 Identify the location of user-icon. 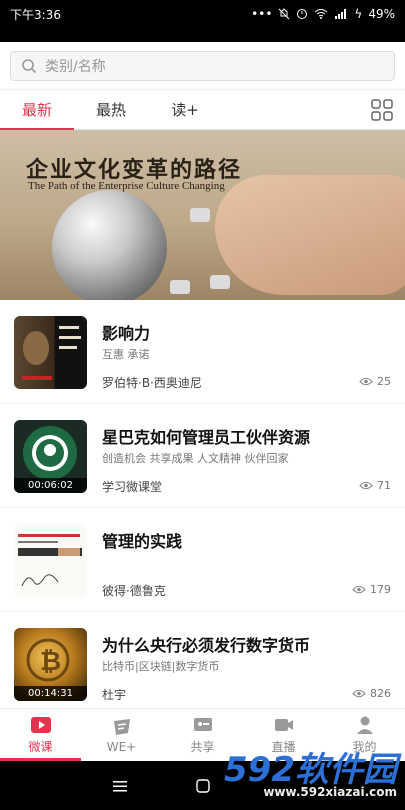
(364, 725).